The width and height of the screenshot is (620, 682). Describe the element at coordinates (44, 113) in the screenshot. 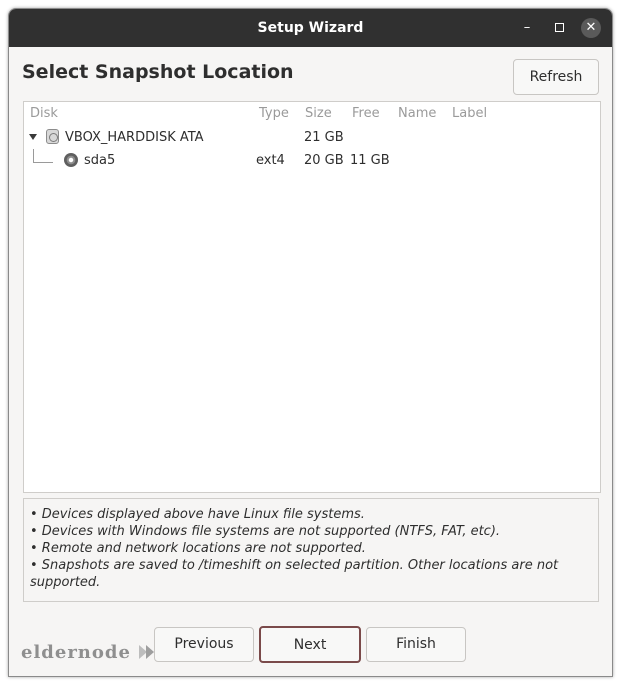

I see `column-header-disk: Disk` at that location.